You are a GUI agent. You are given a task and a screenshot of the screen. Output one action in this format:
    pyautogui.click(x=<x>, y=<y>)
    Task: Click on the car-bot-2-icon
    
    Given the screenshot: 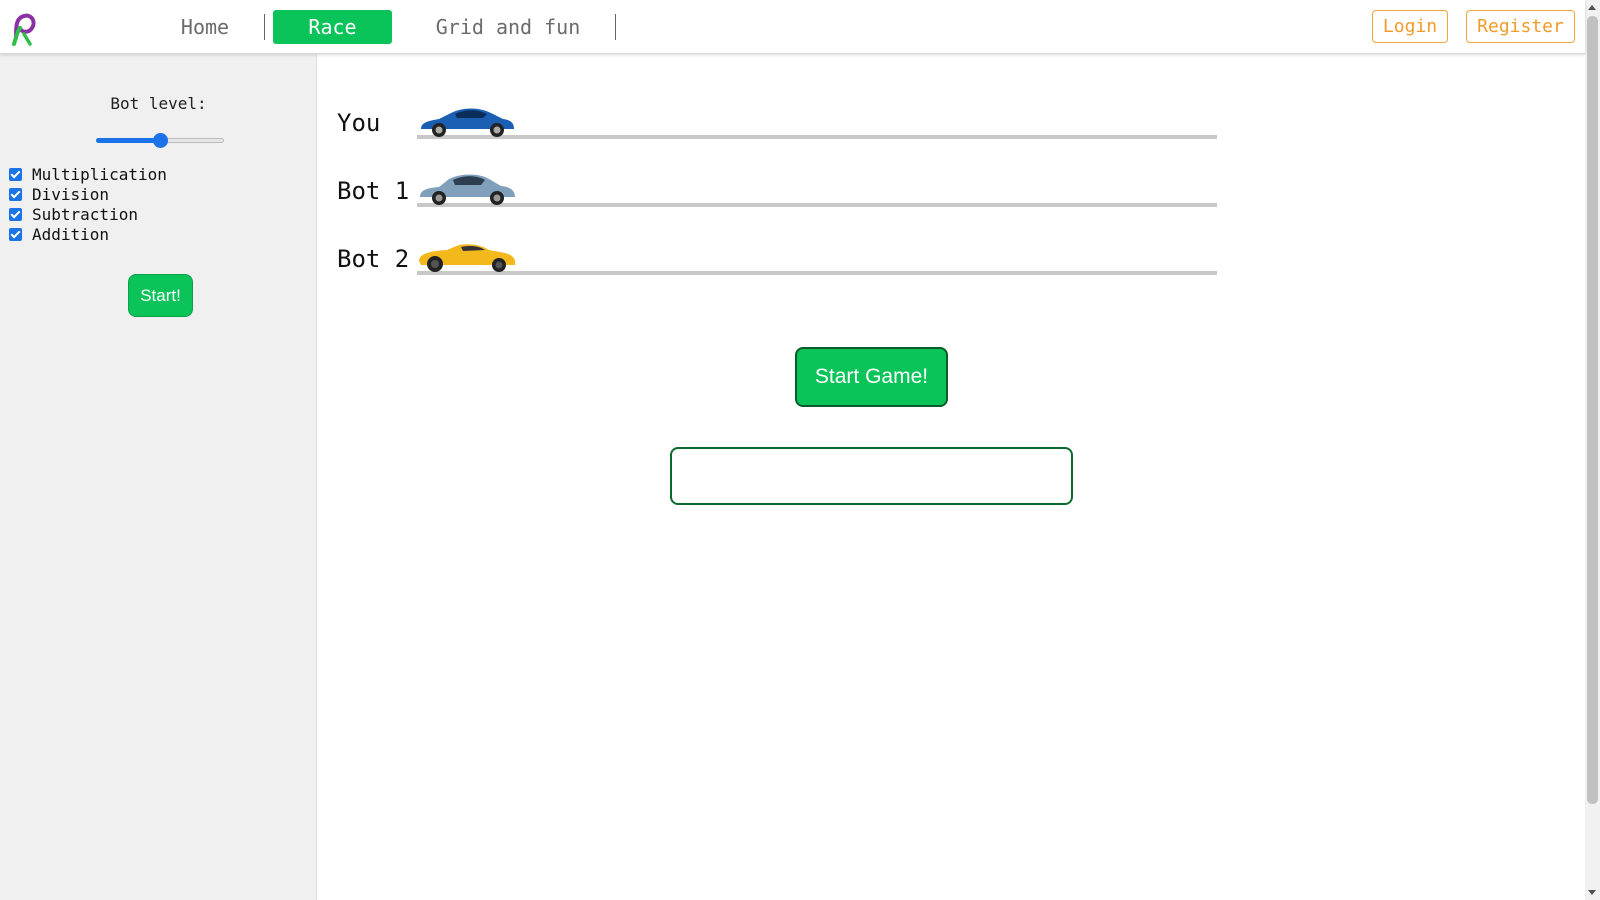 What is the action you would take?
    pyautogui.click(x=467, y=258)
    